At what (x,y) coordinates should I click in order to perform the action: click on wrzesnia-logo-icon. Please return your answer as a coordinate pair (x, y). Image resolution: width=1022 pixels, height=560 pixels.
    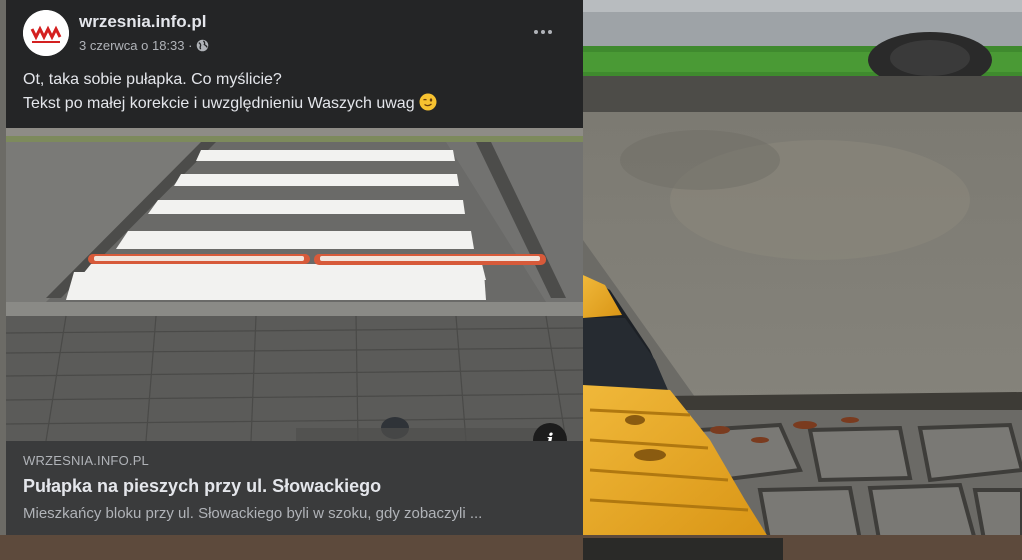
    Looking at the image, I should click on (46, 33).